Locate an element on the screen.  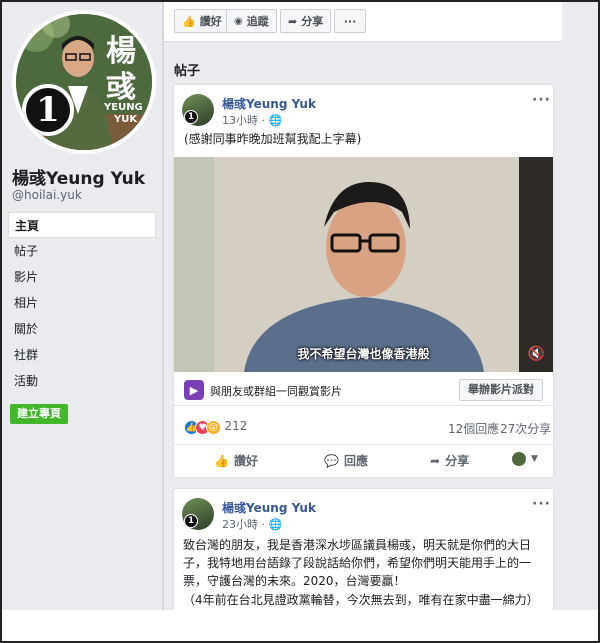
post-body-line: 票，守護台灣的未來。2020，台灣要贏！ is located at coordinates (294, 581).